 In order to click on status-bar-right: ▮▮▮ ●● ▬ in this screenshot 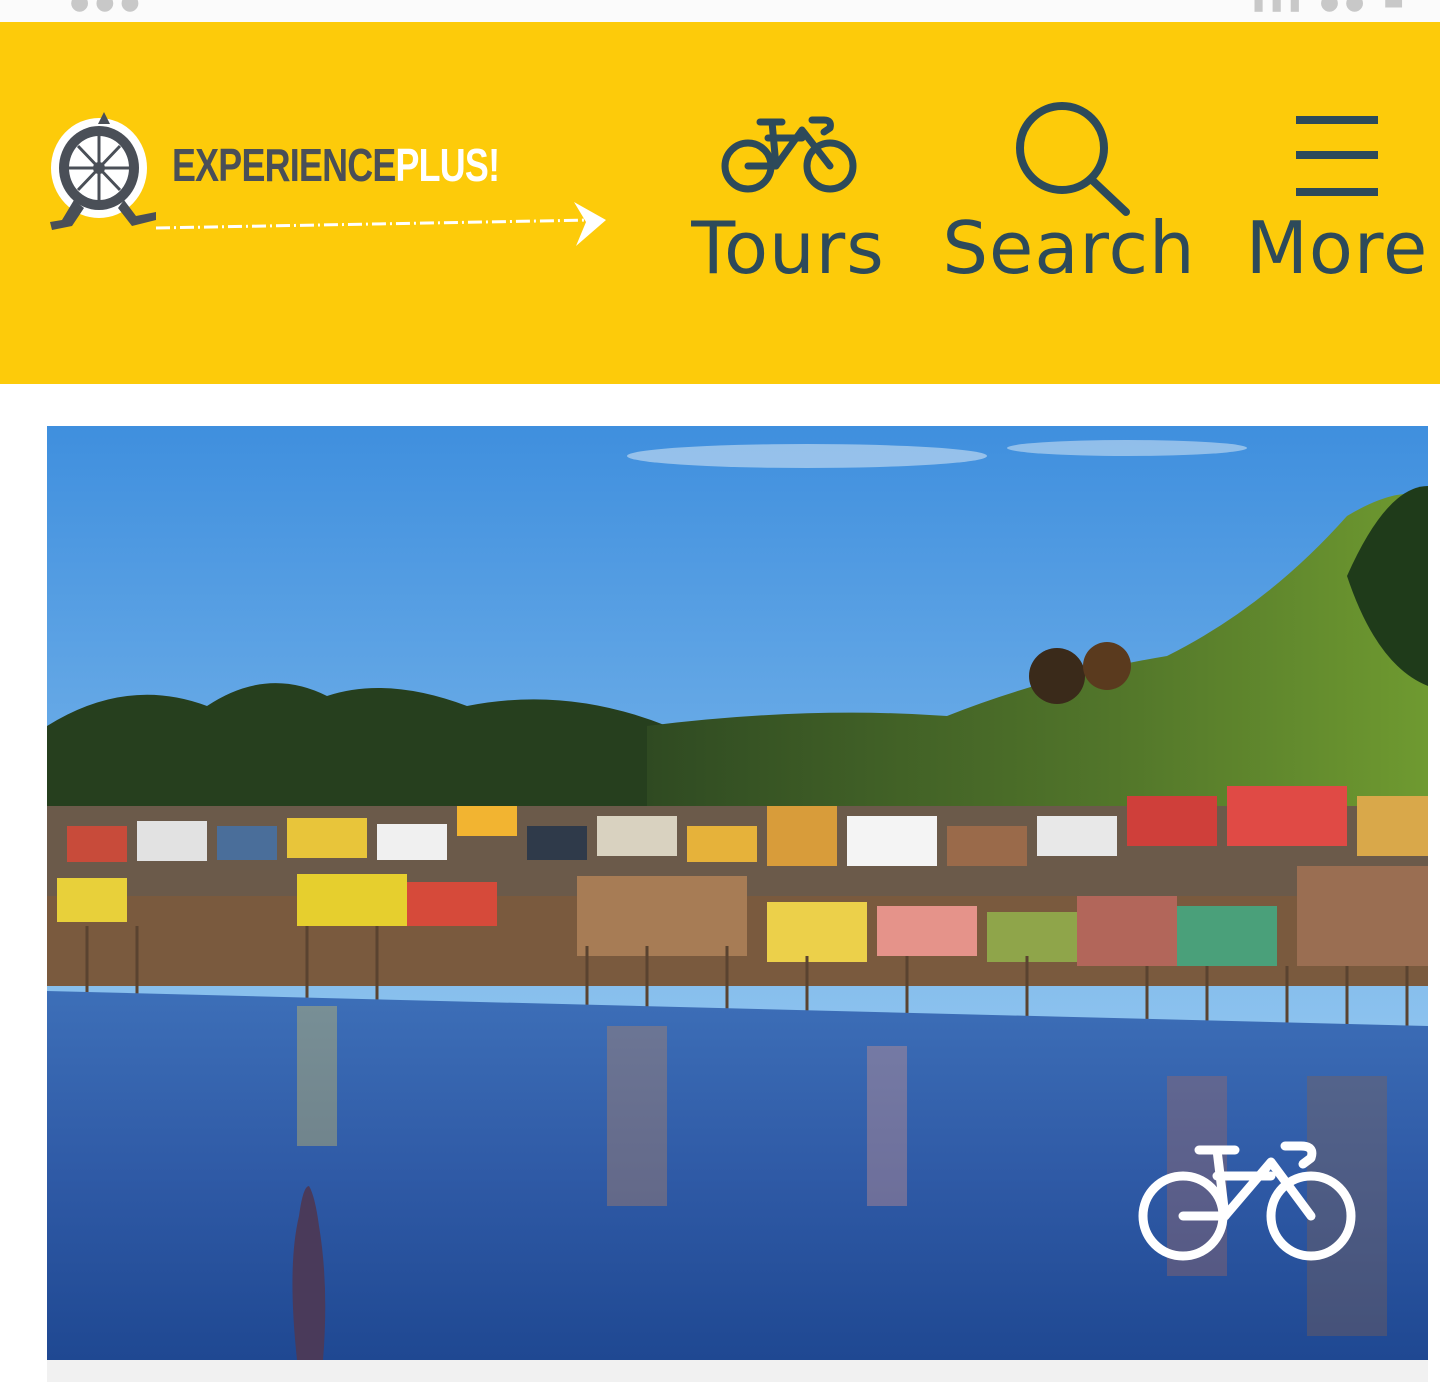, I will do `click(1331, 7)`.